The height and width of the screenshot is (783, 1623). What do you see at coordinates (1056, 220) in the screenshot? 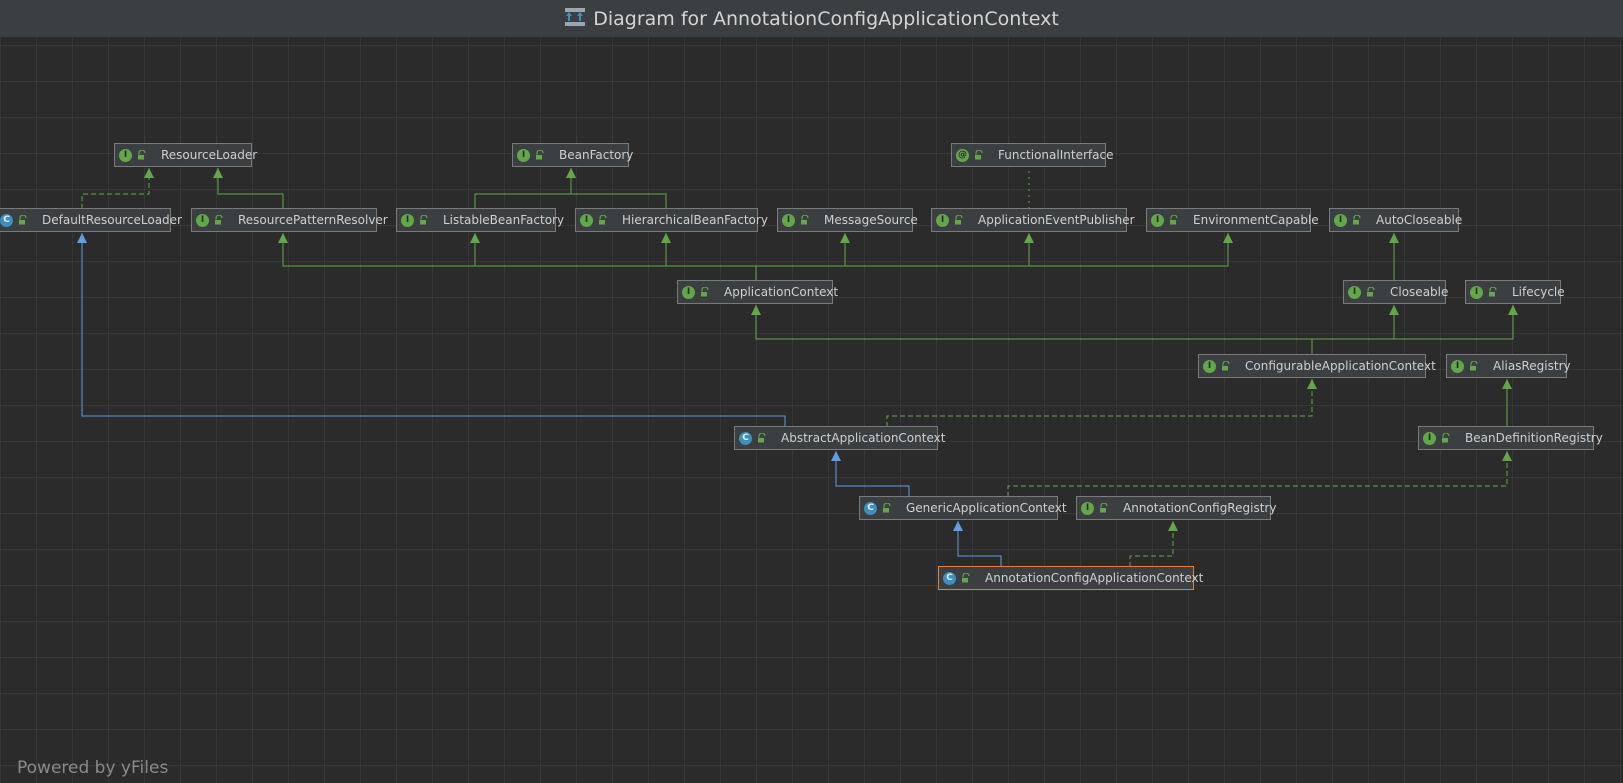
I see `node-label: ApplicationEventPublisher` at bounding box center [1056, 220].